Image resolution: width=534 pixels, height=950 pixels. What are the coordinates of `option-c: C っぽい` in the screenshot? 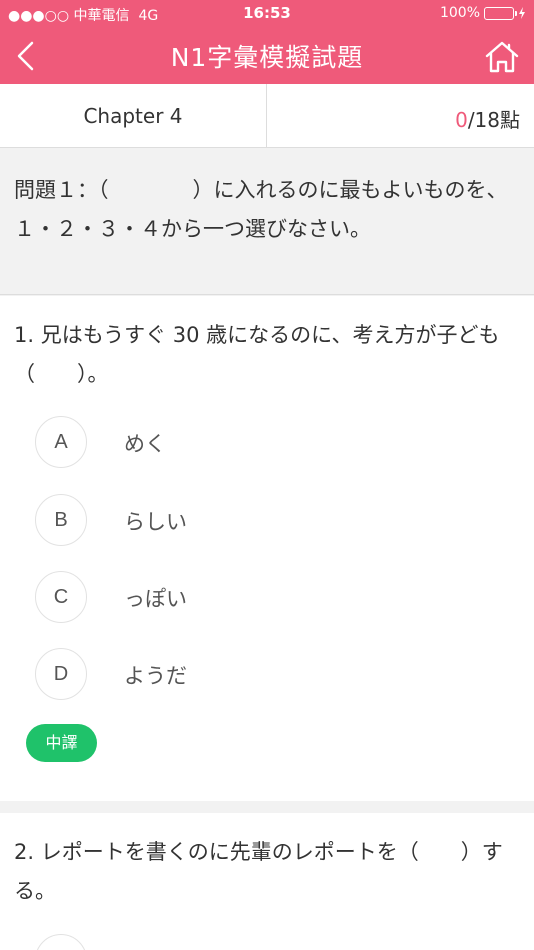 It's located at (275, 597).